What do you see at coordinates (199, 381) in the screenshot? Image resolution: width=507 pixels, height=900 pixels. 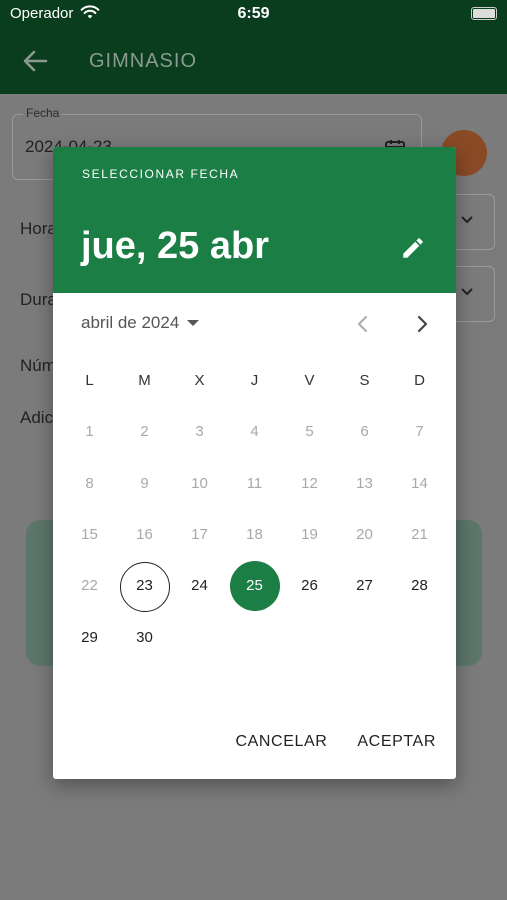 I see `weekday-label: X` at bounding box center [199, 381].